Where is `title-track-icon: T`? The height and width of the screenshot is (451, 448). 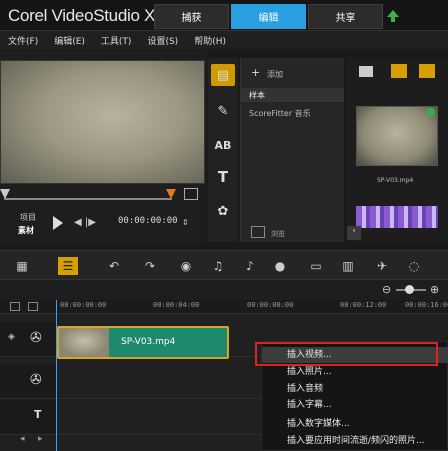 title-track-icon: T is located at coordinates (38, 414).